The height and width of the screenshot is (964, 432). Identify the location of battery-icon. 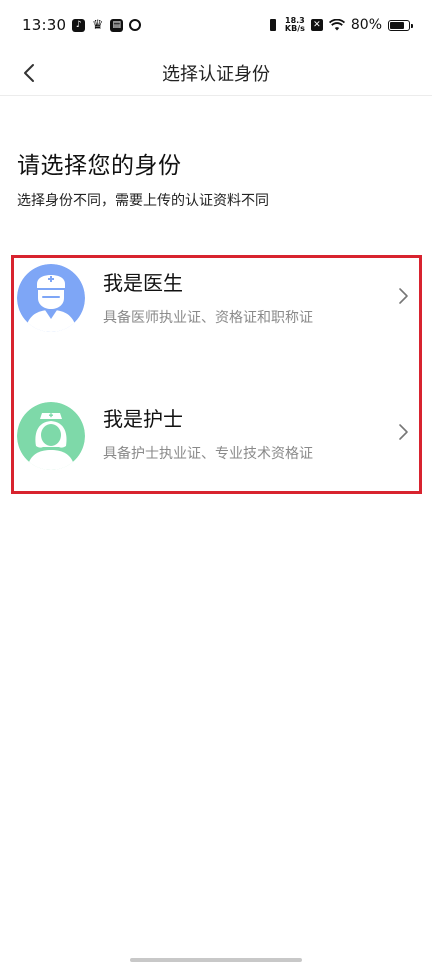
(400, 25).